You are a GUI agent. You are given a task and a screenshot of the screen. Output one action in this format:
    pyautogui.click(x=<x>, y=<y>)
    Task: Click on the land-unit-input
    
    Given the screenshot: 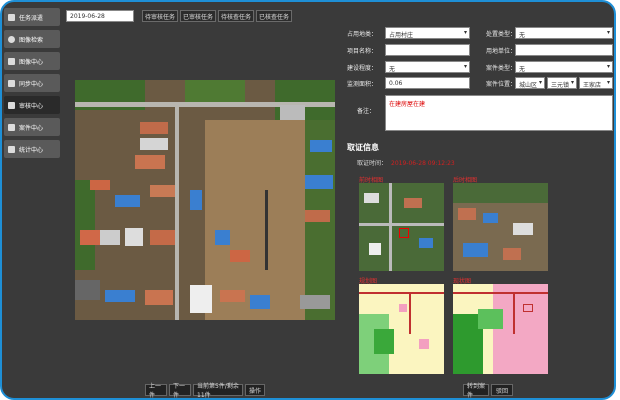 What is the action you would take?
    pyautogui.click(x=564, y=50)
    